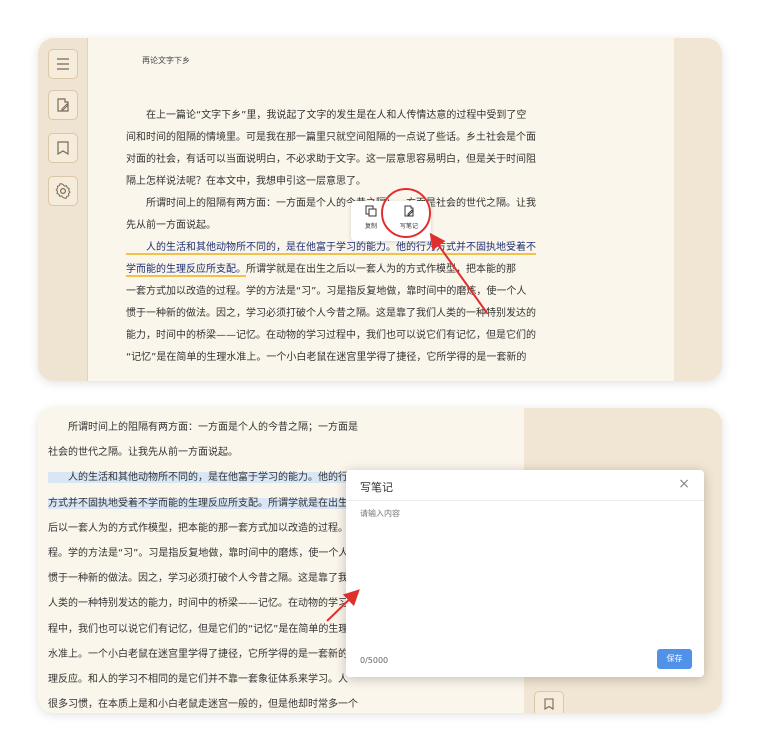 The width and height of the screenshot is (760, 732). What do you see at coordinates (63, 209) in the screenshot?
I see `reader-sidebar` at bounding box center [63, 209].